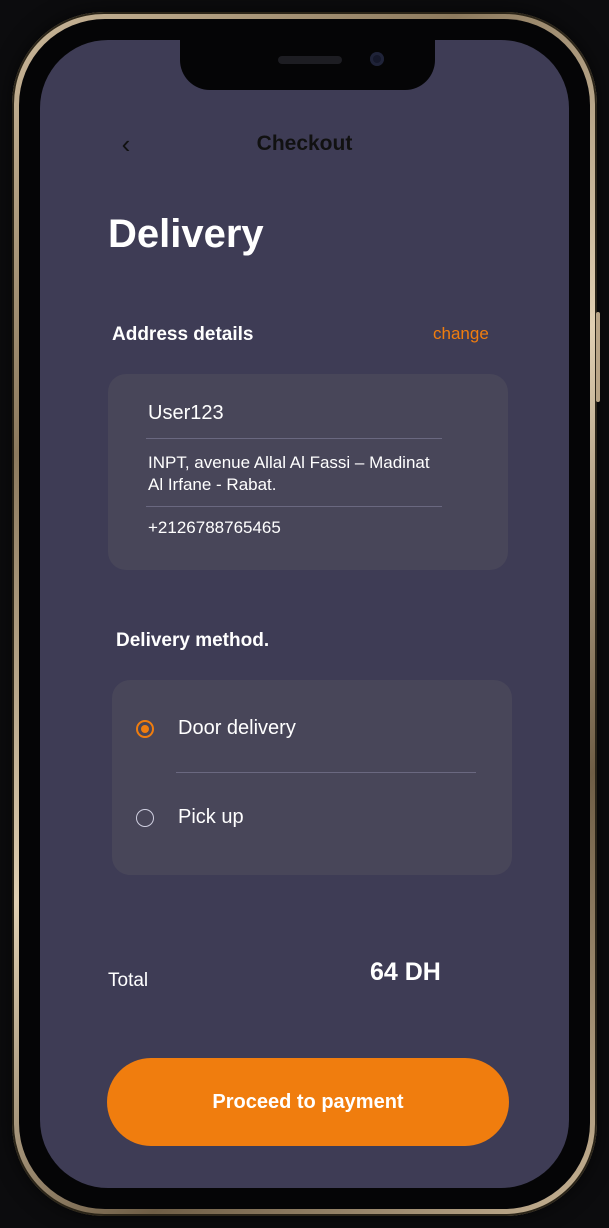 The height and width of the screenshot is (1228, 609). What do you see at coordinates (145, 818) in the screenshot?
I see `radio-unselected-icon` at bounding box center [145, 818].